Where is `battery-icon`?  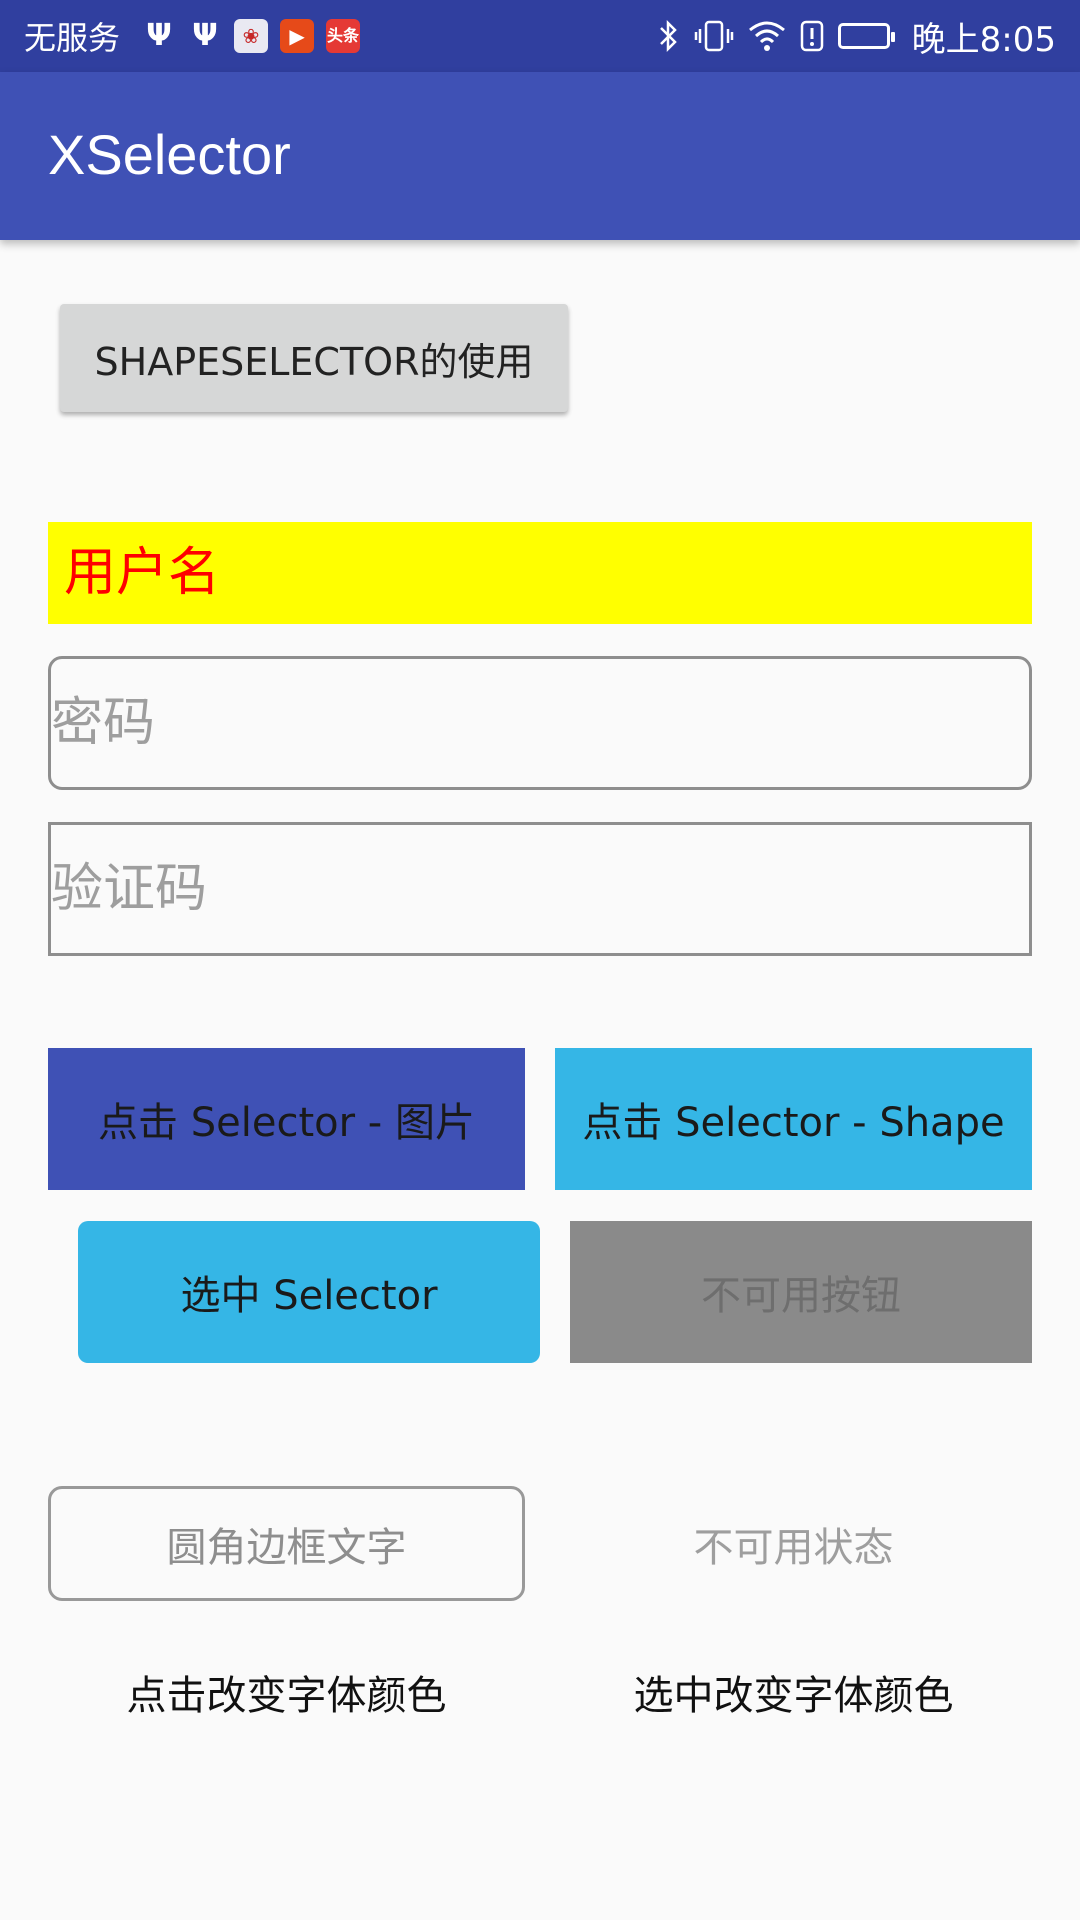 battery-icon is located at coordinates (866, 36).